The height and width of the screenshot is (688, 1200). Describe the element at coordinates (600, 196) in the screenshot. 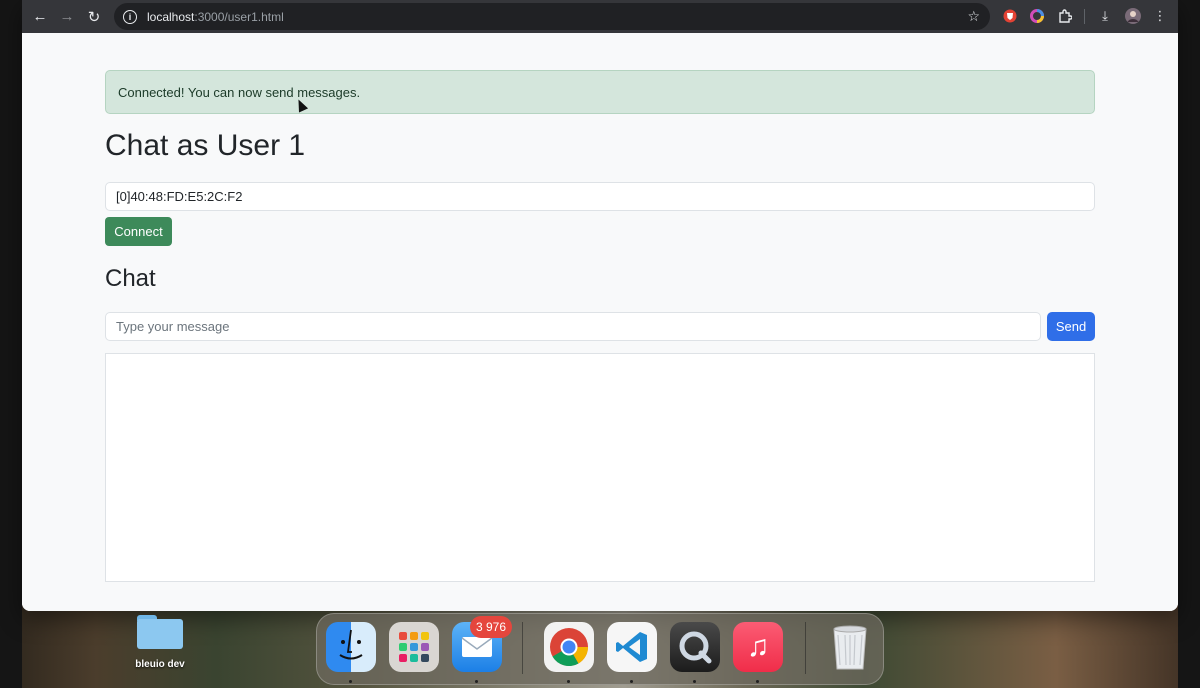

I see `device-address-input: [0]40:48:FD:E5:2C:F2` at that location.